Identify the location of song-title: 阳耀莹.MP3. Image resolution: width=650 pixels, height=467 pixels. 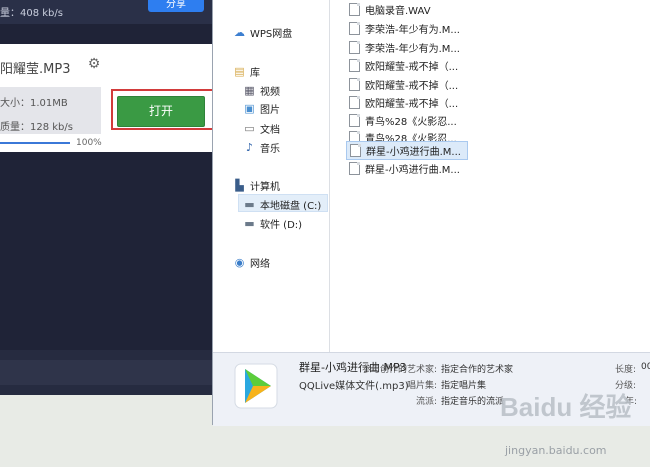
(35, 69).